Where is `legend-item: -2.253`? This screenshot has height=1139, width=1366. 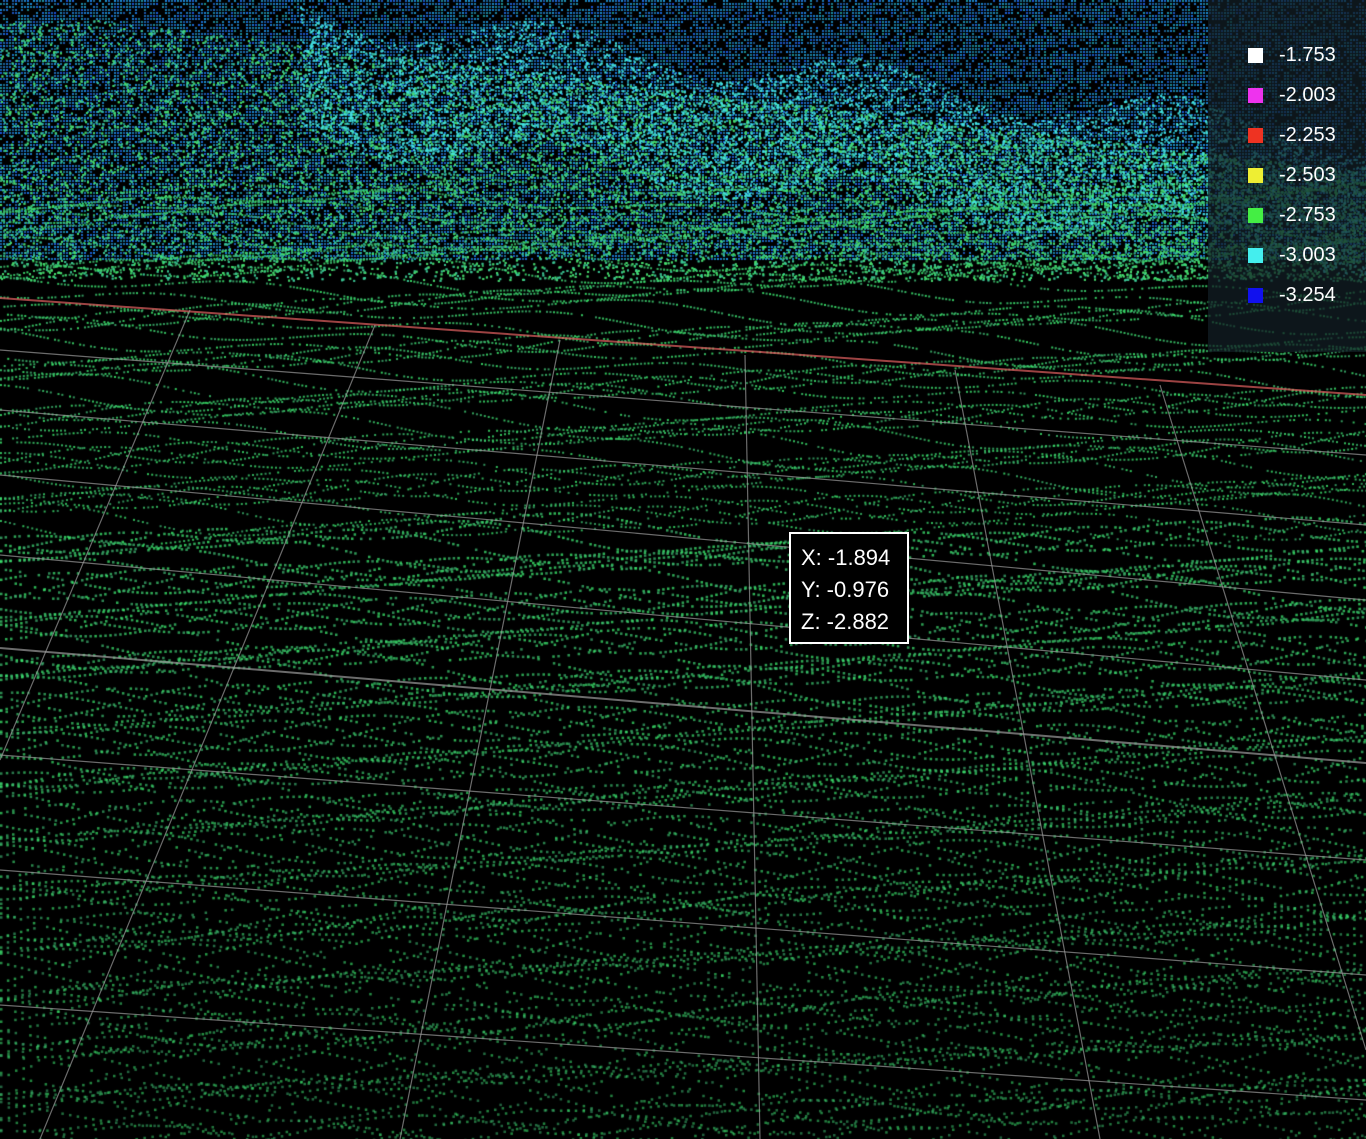 legend-item: -2.253 is located at coordinates (1287, 135).